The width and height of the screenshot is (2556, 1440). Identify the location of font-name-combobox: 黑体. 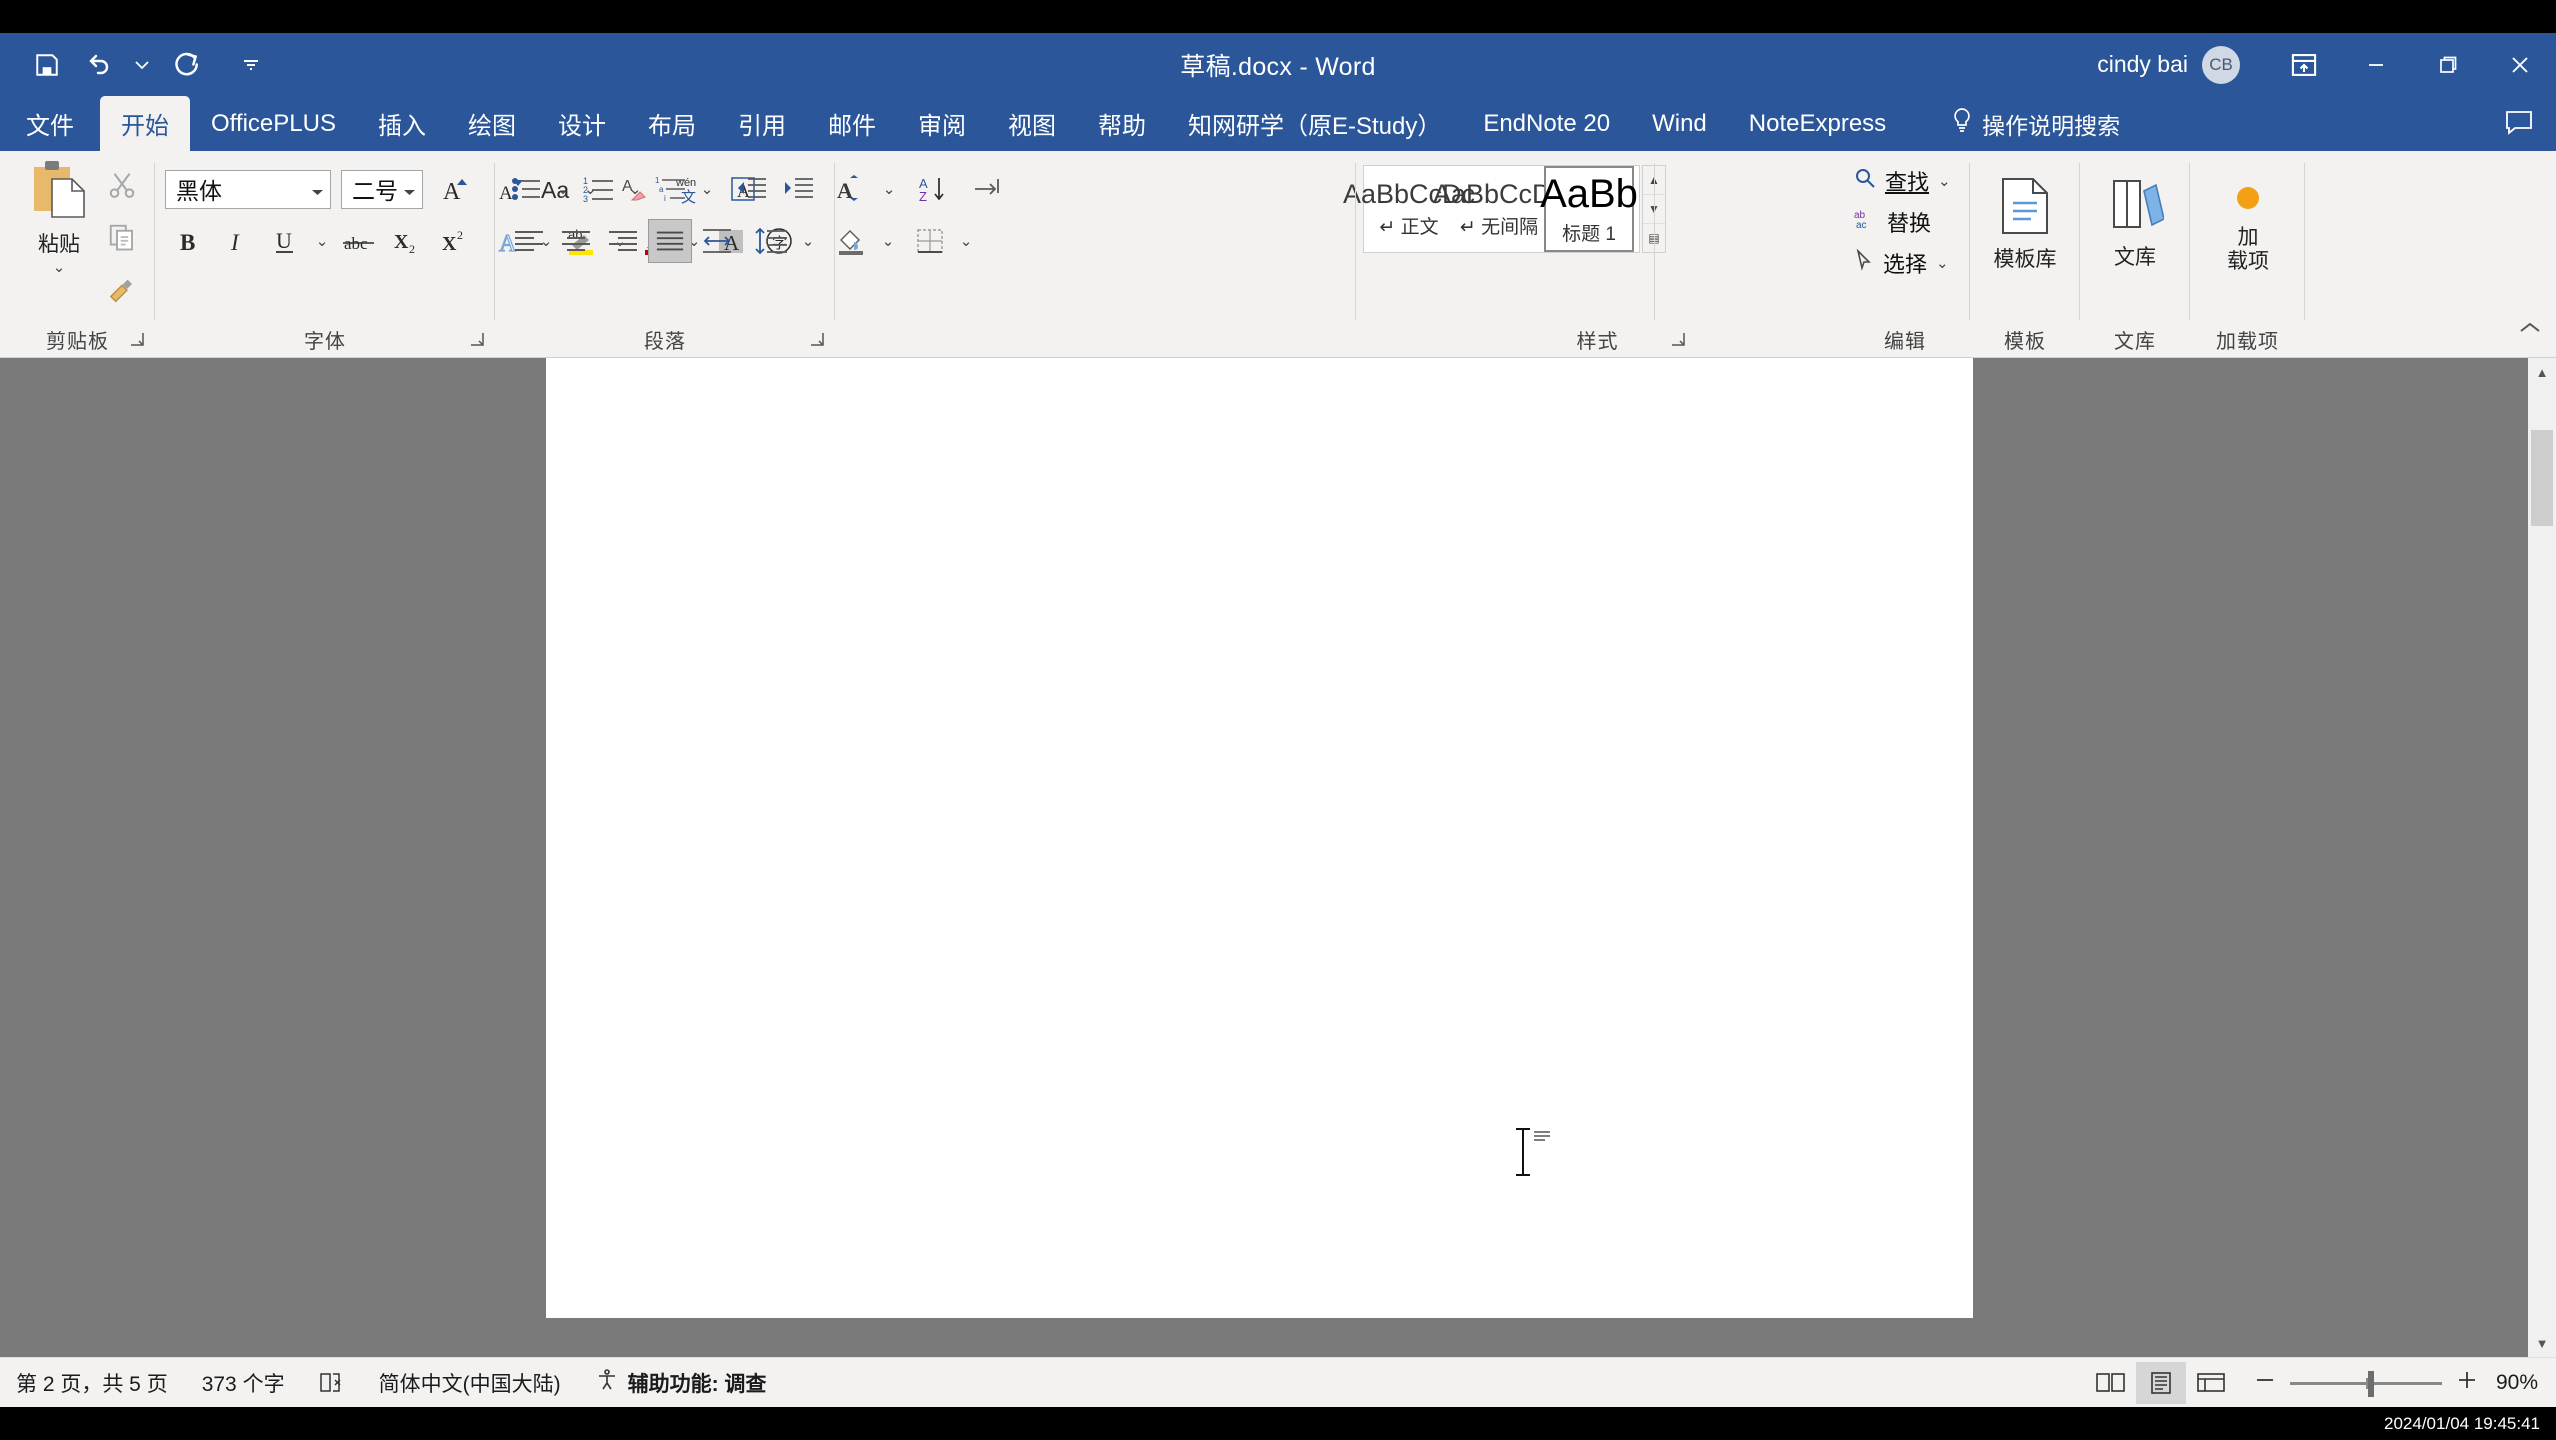
(248, 189).